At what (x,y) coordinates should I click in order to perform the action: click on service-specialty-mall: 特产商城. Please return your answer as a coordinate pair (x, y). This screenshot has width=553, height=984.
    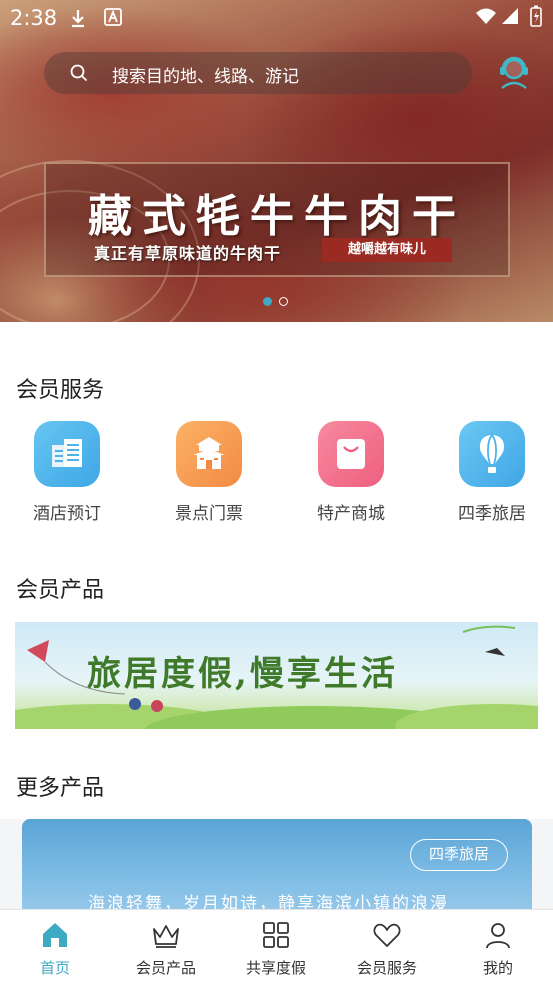
    Looking at the image, I should click on (351, 472).